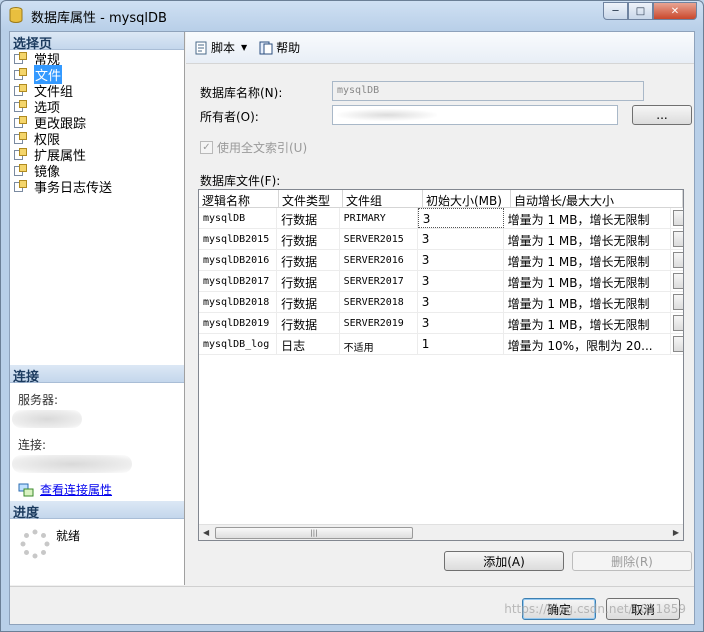 Image resolution: width=704 pixels, height=632 pixels. Describe the element at coordinates (238, 281) in the screenshot. I see `cell-name: mysqlDB2017` at that location.